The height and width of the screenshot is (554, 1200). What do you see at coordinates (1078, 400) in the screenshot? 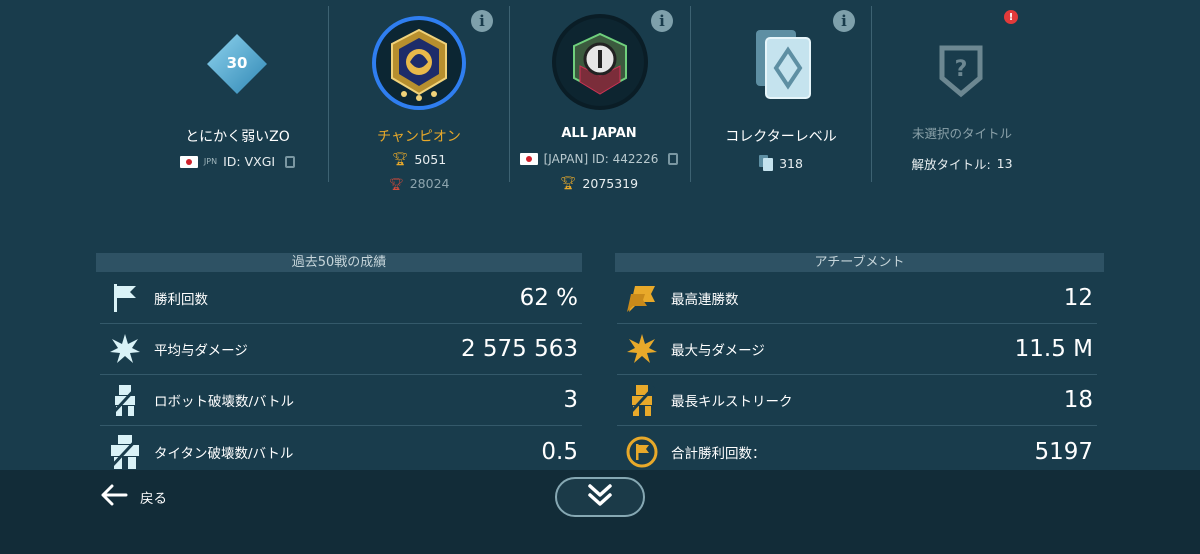
I see `stat-value: 18` at bounding box center [1078, 400].